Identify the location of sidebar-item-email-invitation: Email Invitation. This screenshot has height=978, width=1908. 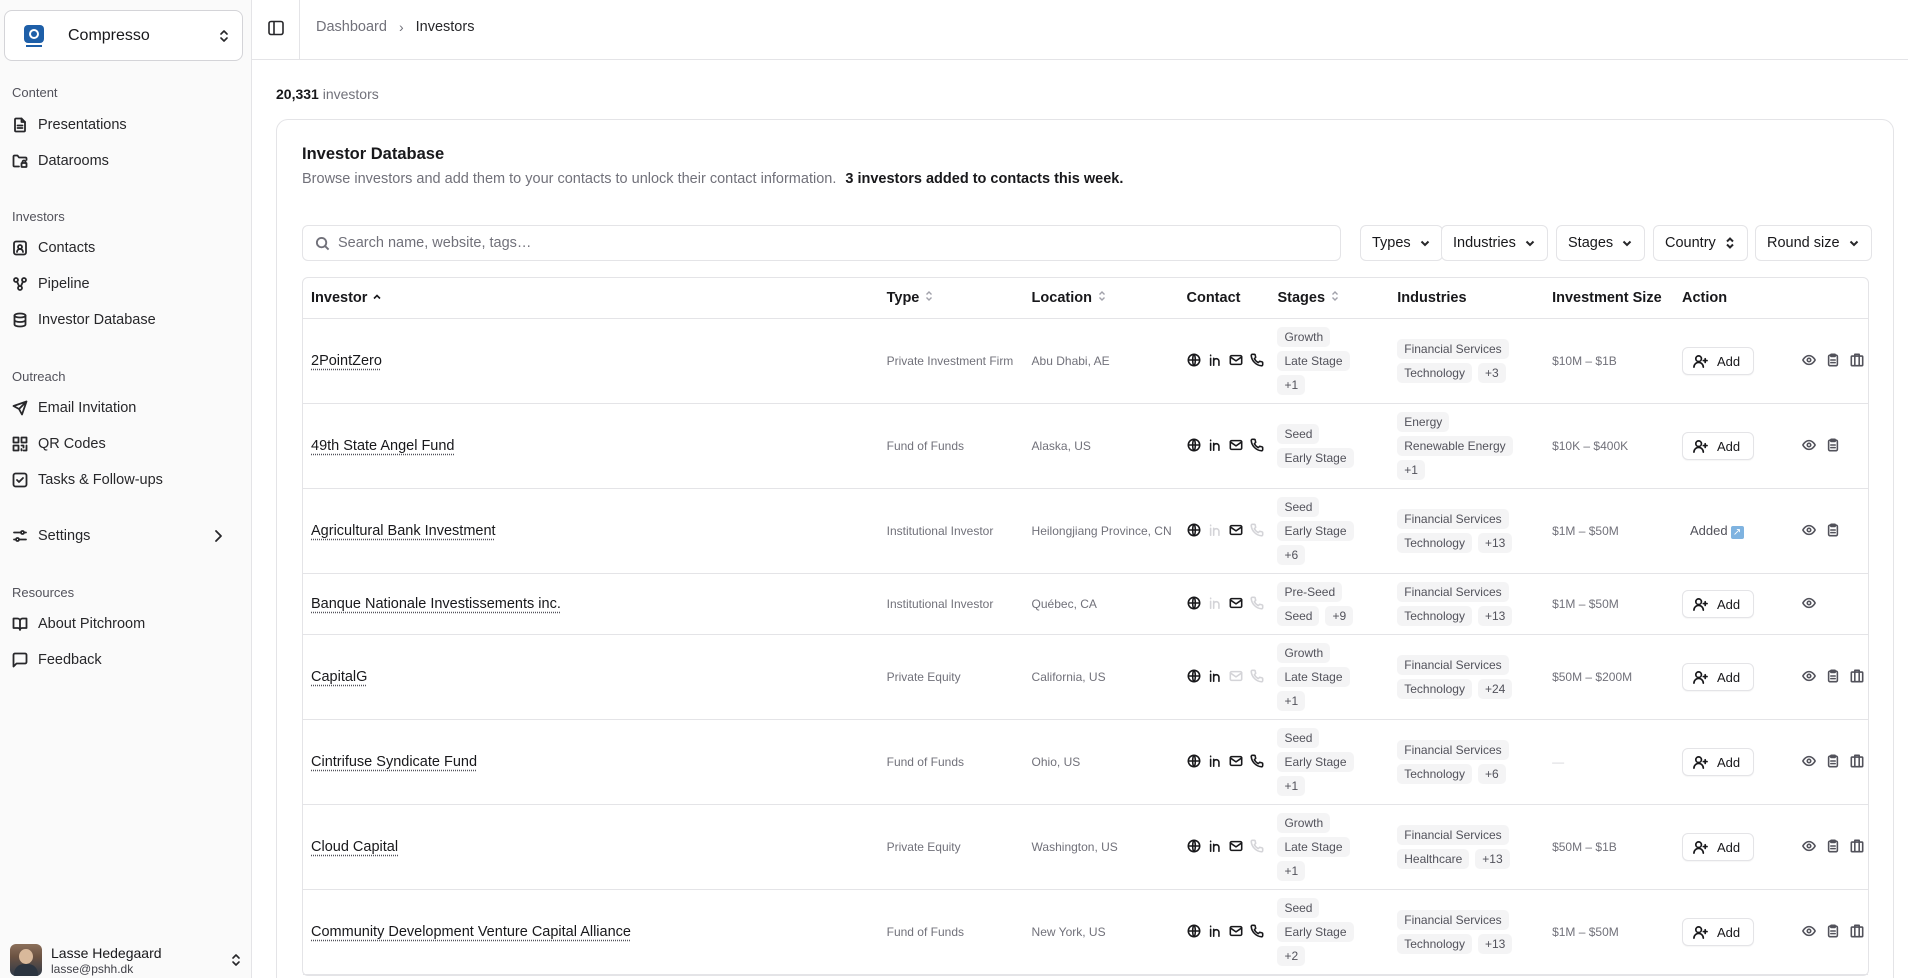
(126, 408).